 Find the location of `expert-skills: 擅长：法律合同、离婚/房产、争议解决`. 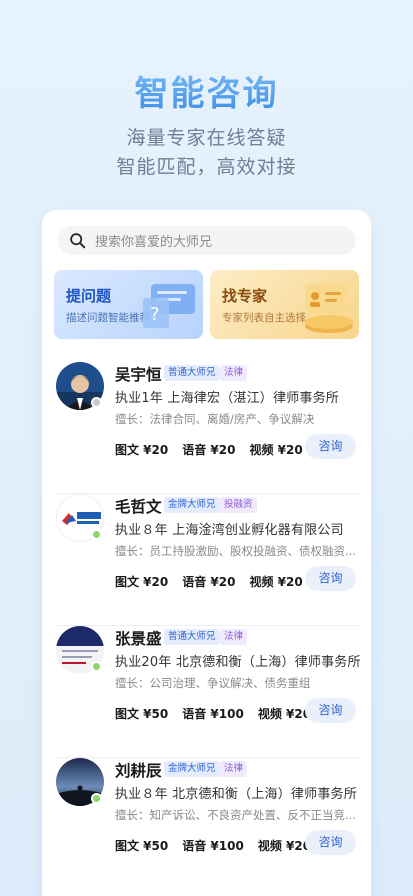

expert-skills: 擅长：法律合同、离婚/房产、争议解决 is located at coordinates (215, 419).